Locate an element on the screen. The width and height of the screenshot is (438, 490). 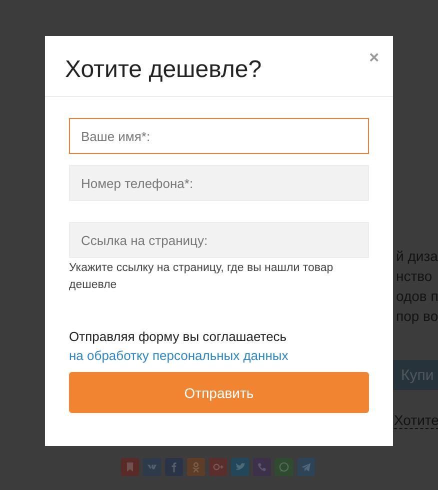
bookmark-icon is located at coordinates (130, 467).